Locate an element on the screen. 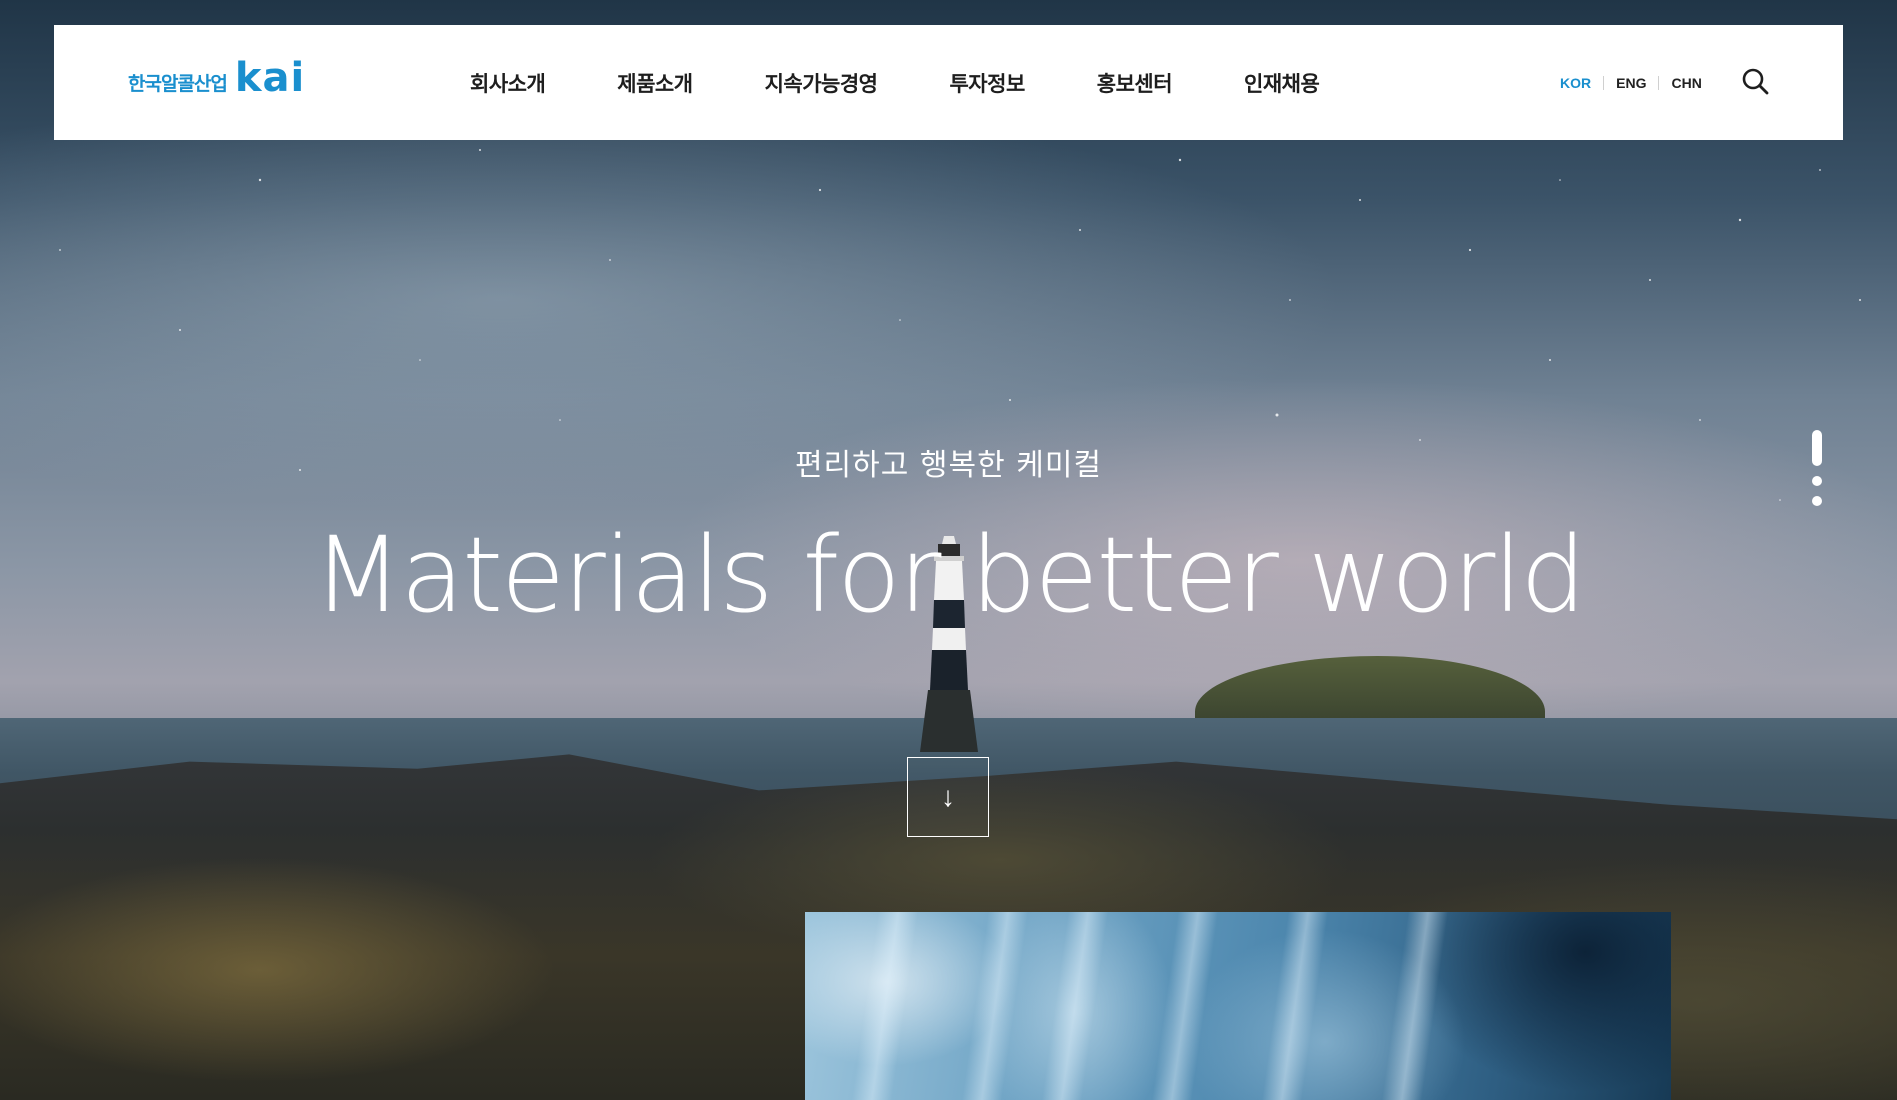 This screenshot has height=1100, width=1897. nav-item-company: 회사소개 is located at coordinates (508, 83).